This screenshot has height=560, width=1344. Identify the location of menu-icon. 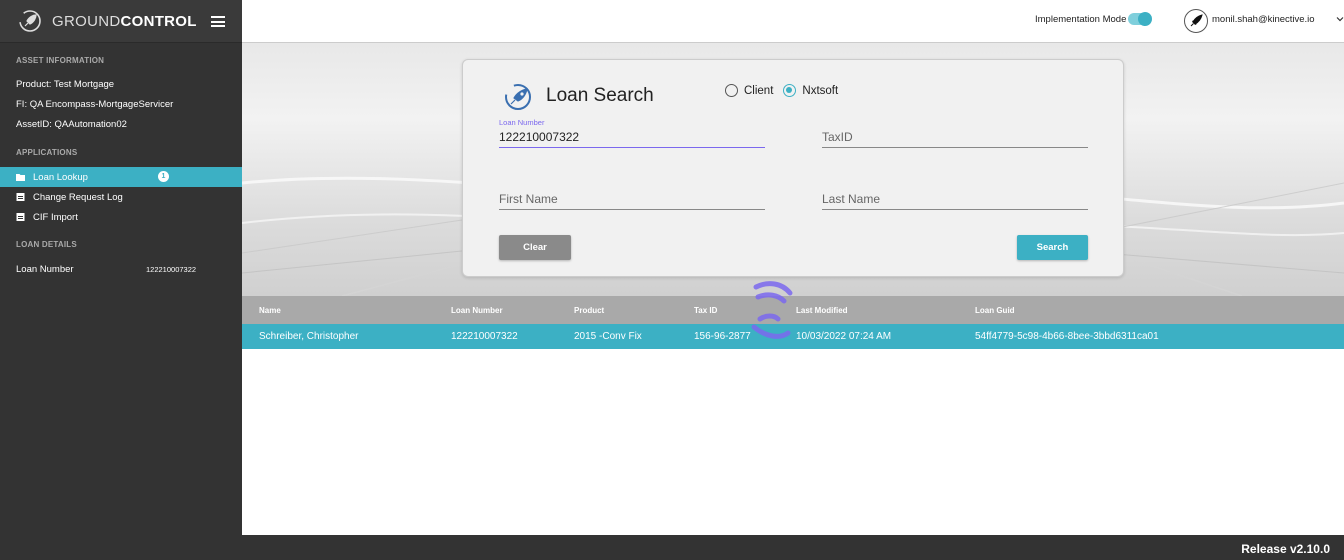
(218, 21).